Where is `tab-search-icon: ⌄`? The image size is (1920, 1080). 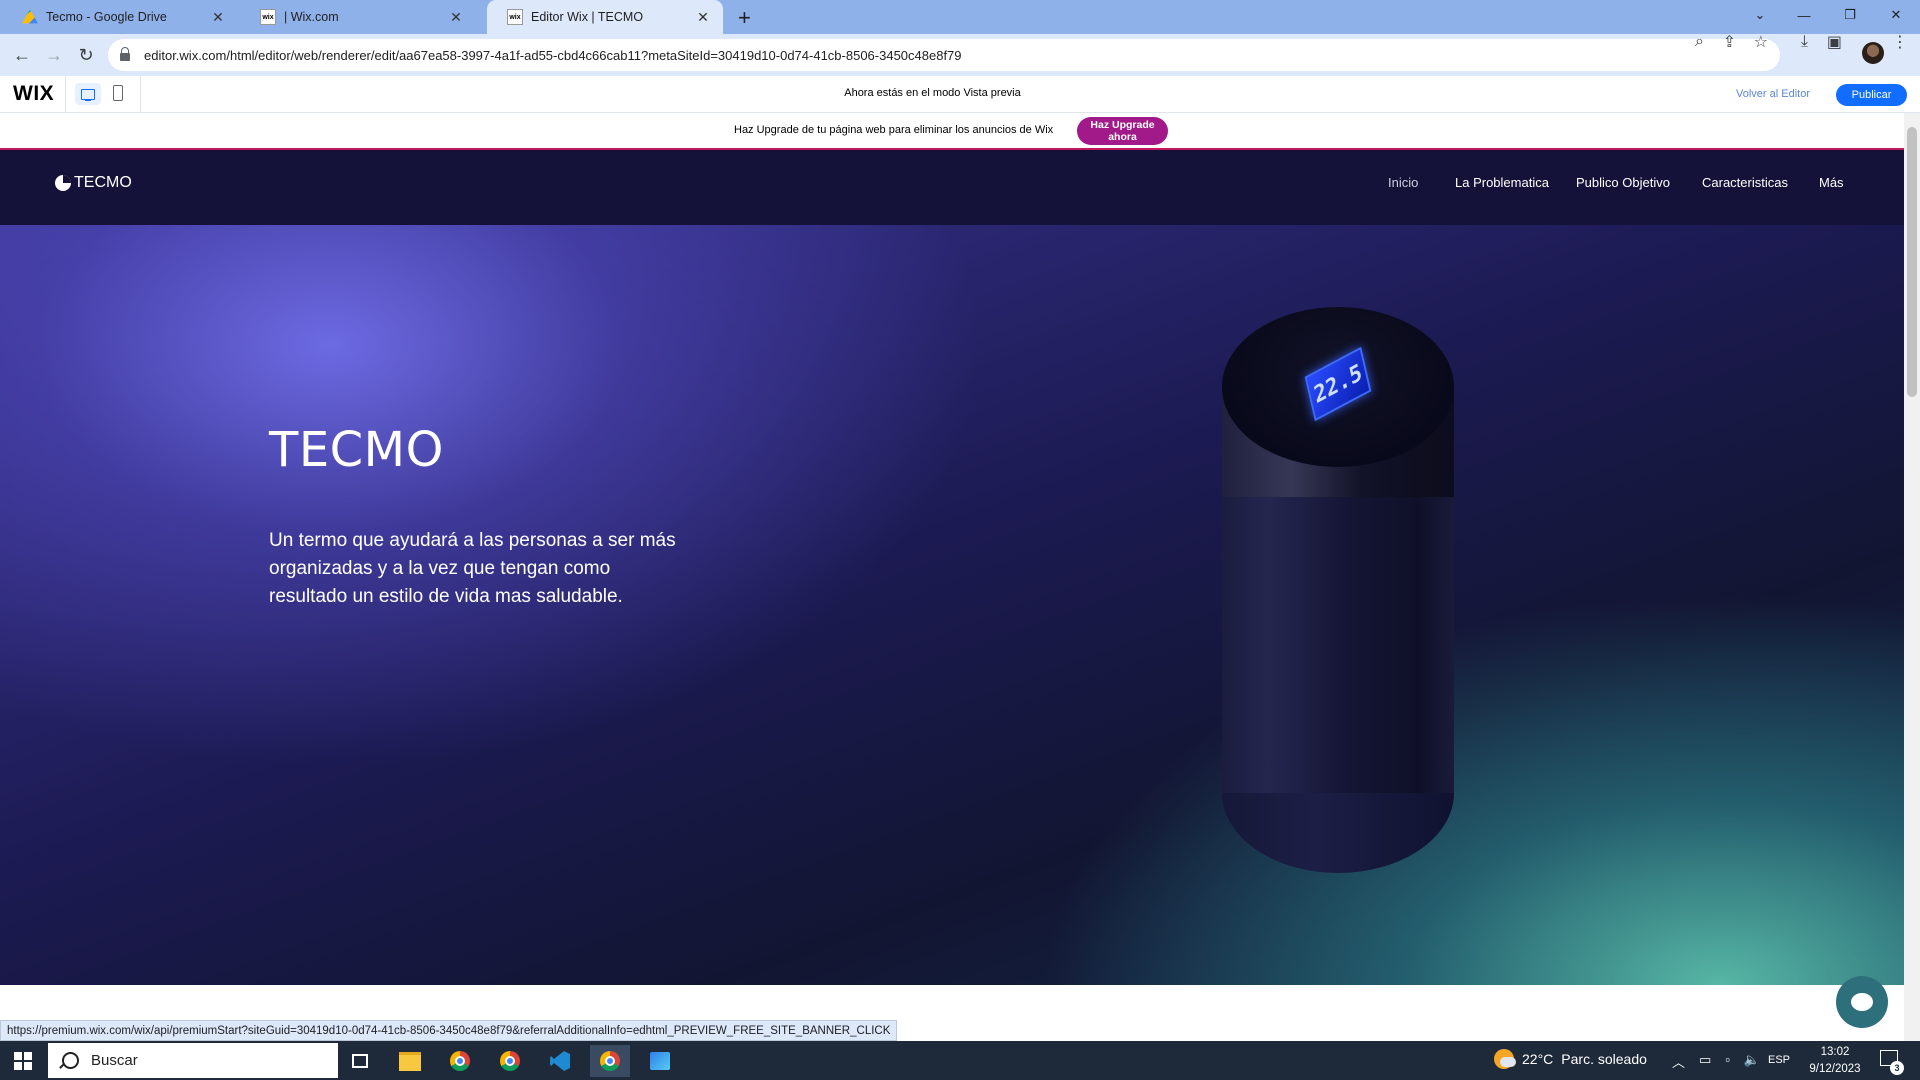
tab-search-icon: ⌄ is located at coordinates (1760, 15).